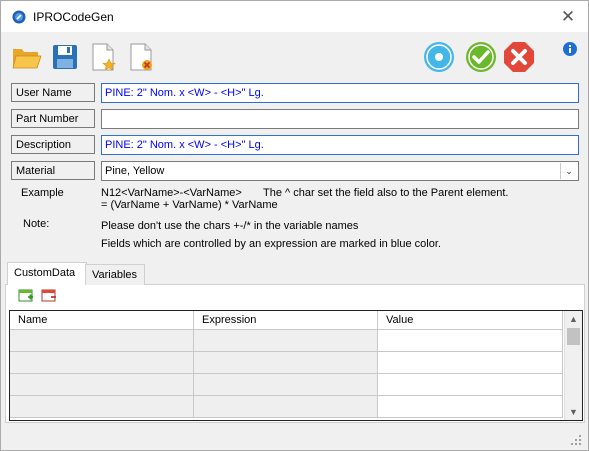 The image size is (589, 451). What do you see at coordinates (573, 336) in the screenshot?
I see `scrollbar-thumb` at bounding box center [573, 336].